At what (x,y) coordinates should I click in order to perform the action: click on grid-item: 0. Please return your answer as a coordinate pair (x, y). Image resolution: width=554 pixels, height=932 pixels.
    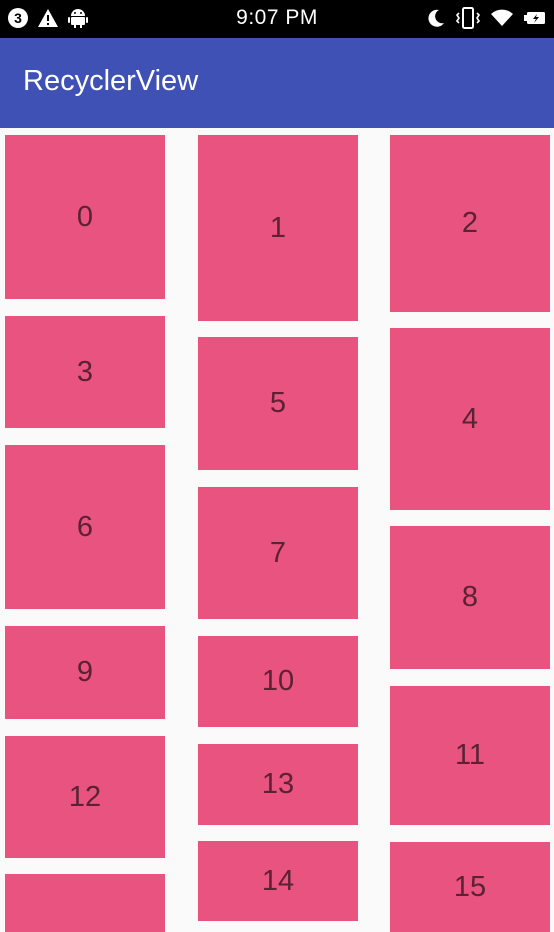
    Looking at the image, I should click on (85, 217).